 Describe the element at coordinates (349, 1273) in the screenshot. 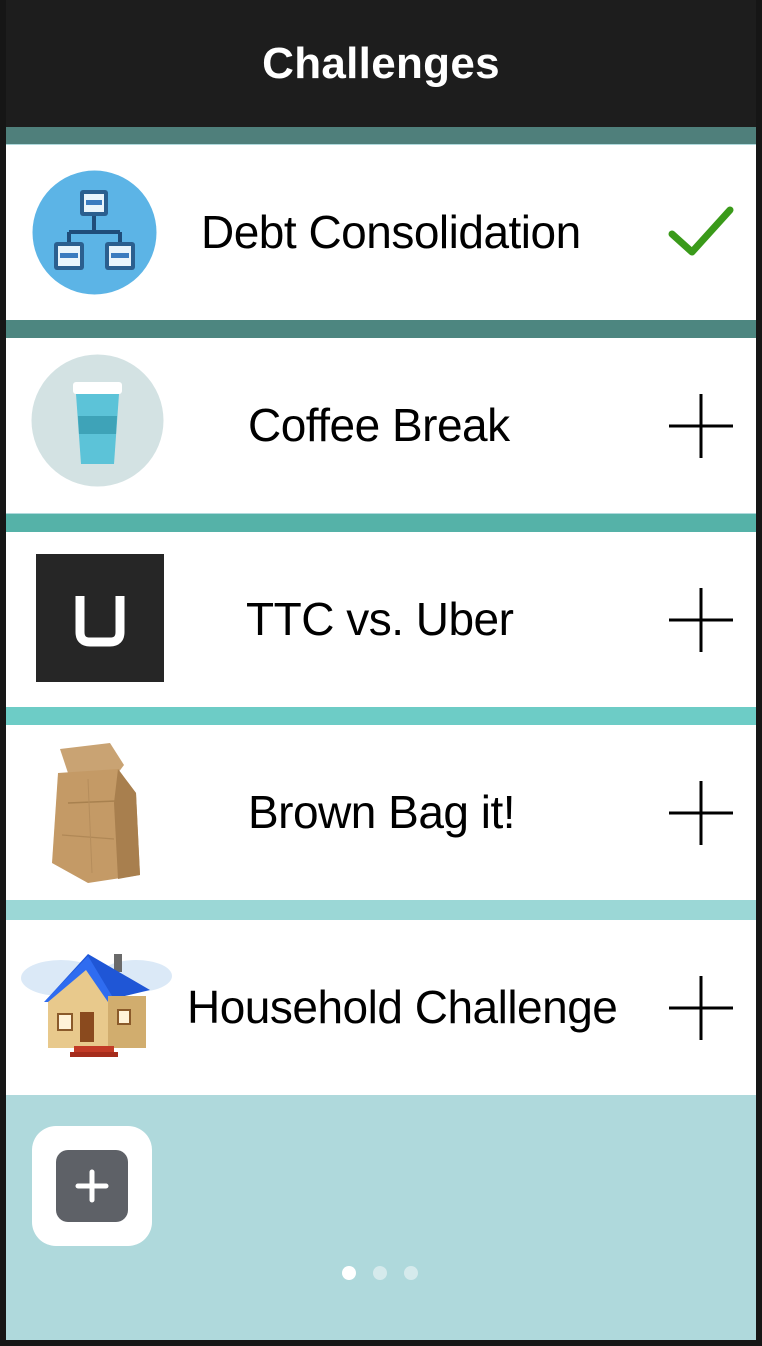

I see `page-dot-active` at that location.